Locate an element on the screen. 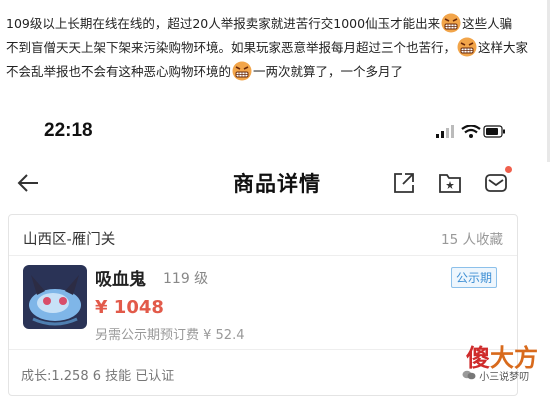  notification-dot is located at coordinates (508, 169).